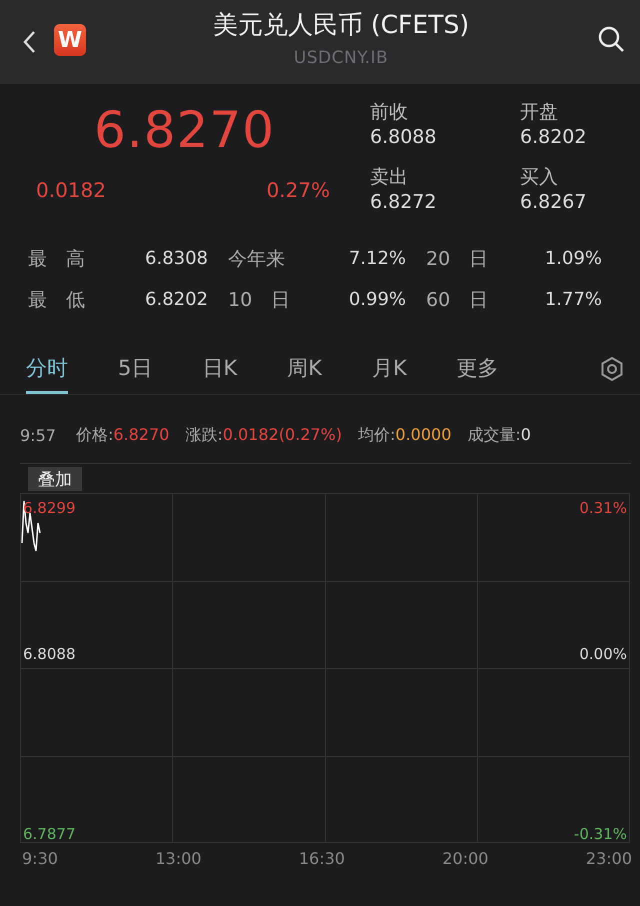 The width and height of the screenshot is (640, 906). What do you see at coordinates (71, 190) in the screenshot?
I see `price-change: 0.0182` at bounding box center [71, 190].